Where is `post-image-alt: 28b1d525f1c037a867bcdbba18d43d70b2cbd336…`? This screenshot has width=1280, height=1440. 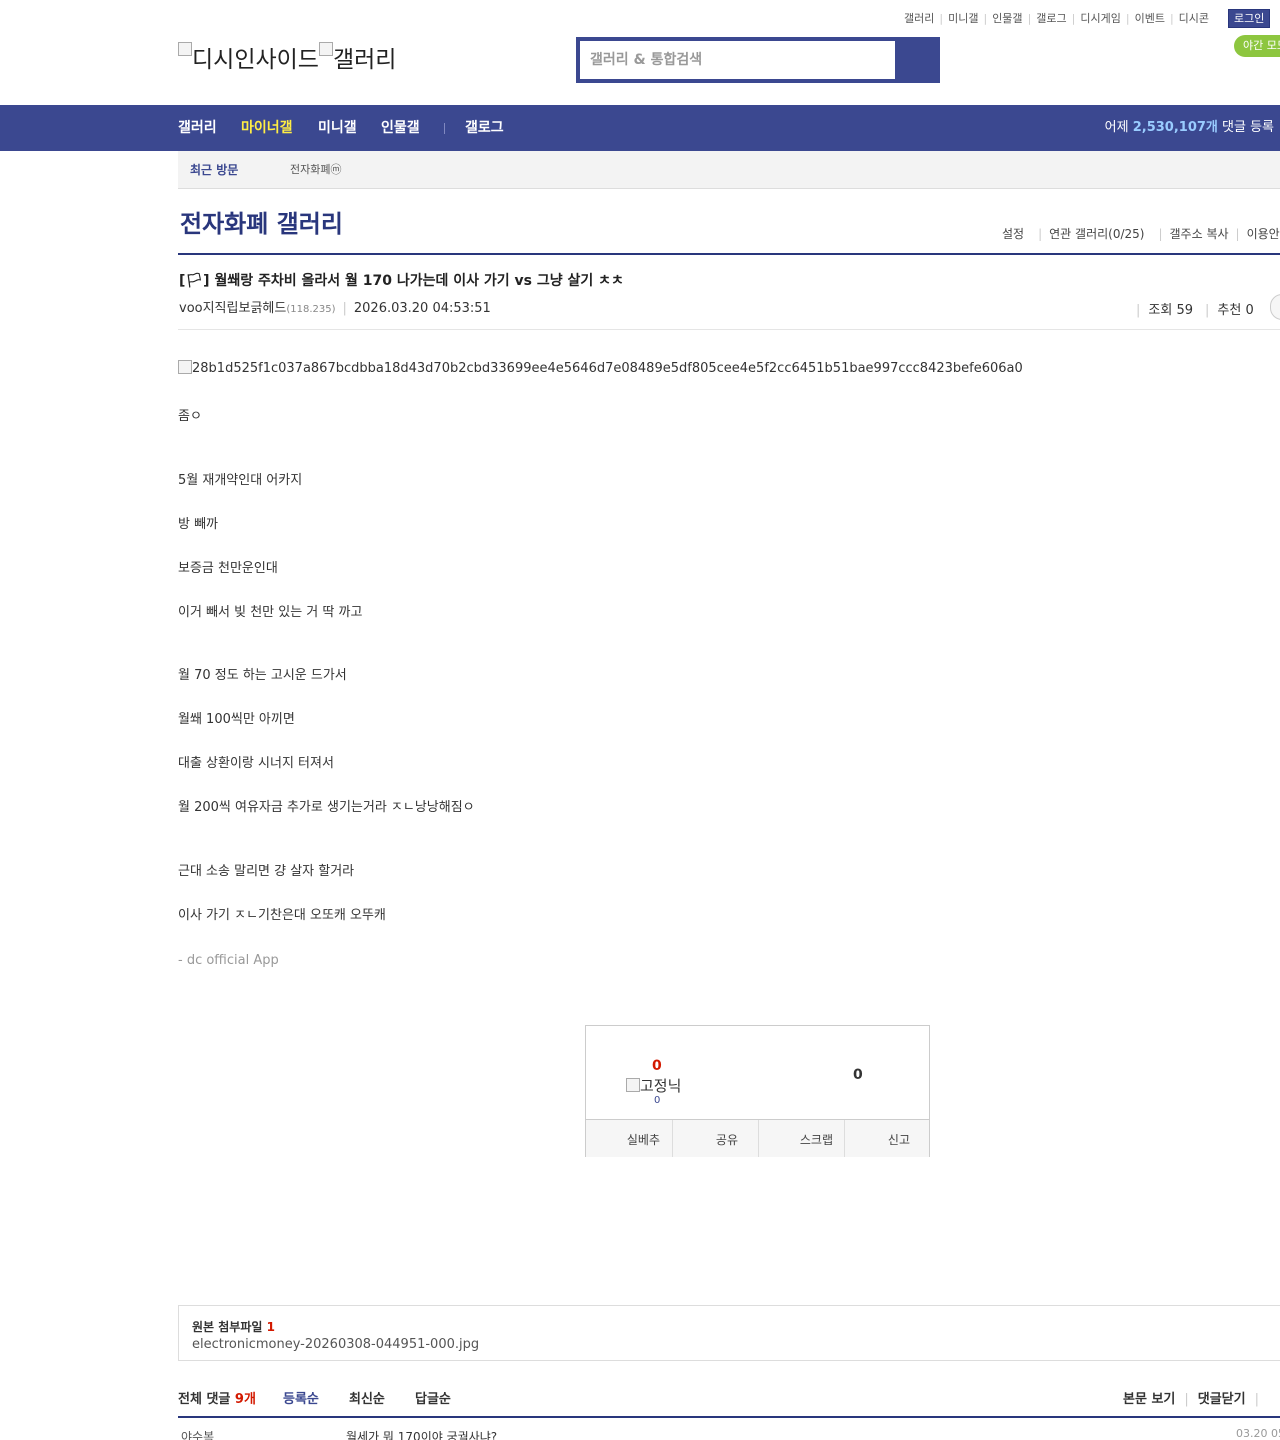
post-image-alt: 28b1d525f1c037a867bcdbba18d43d70b2cbd336… is located at coordinates (607, 368).